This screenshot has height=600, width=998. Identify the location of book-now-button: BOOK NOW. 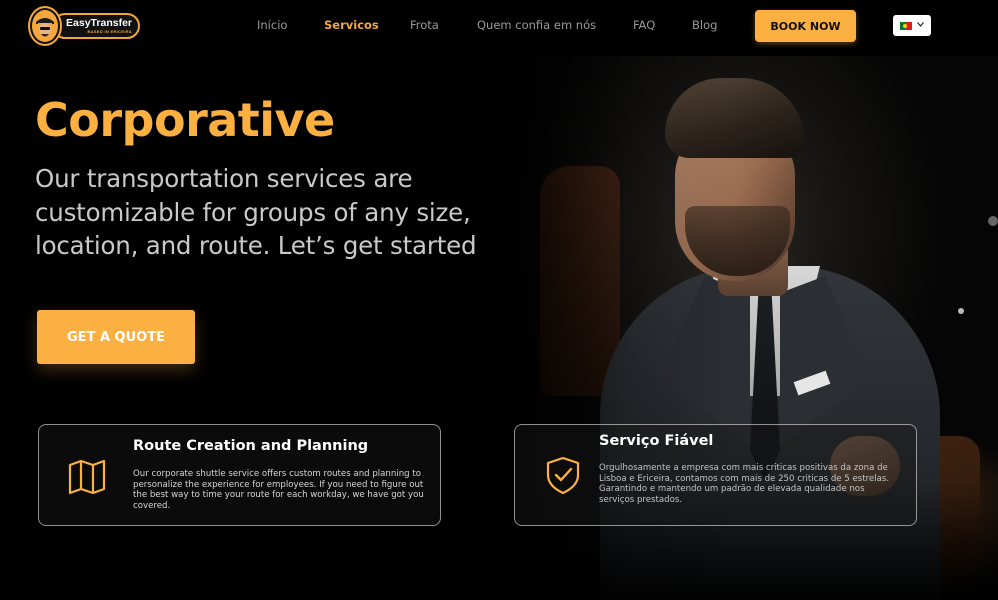
(805, 26).